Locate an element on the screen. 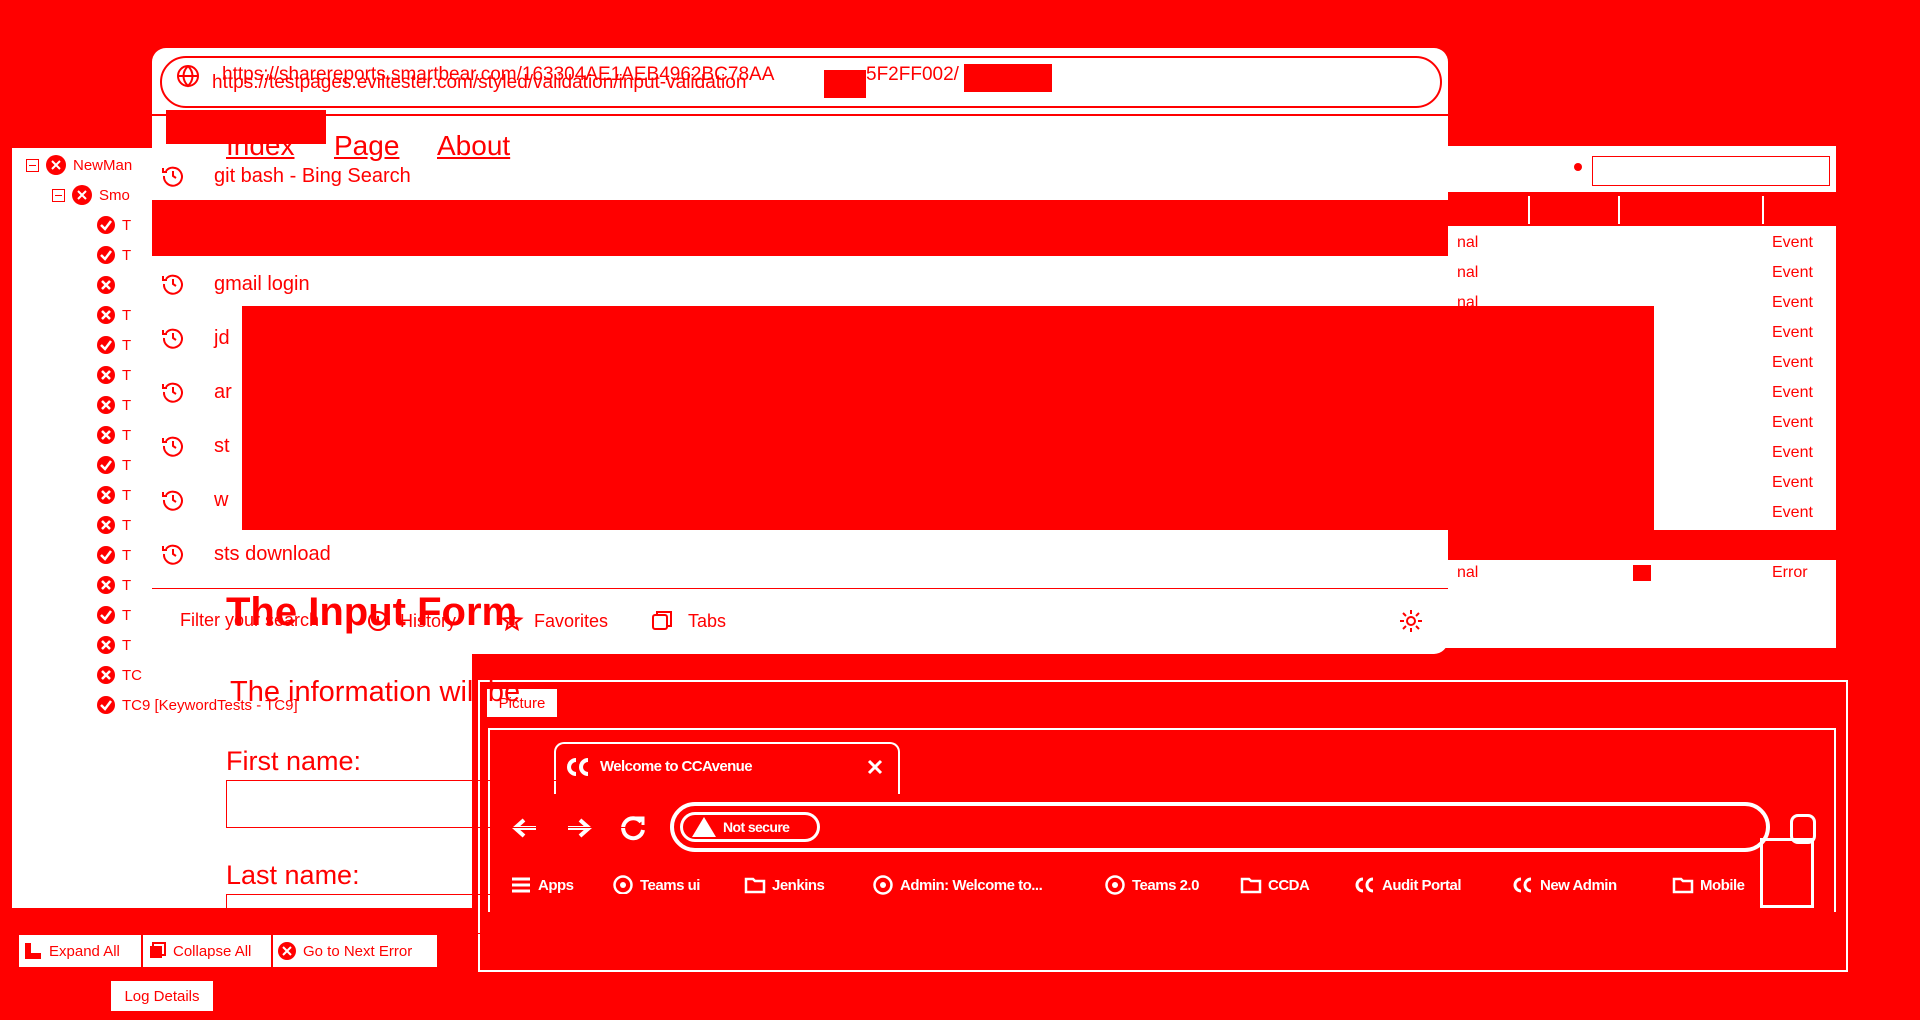 The image size is (1920, 1020). close-tab-icon is located at coordinates (875, 767).